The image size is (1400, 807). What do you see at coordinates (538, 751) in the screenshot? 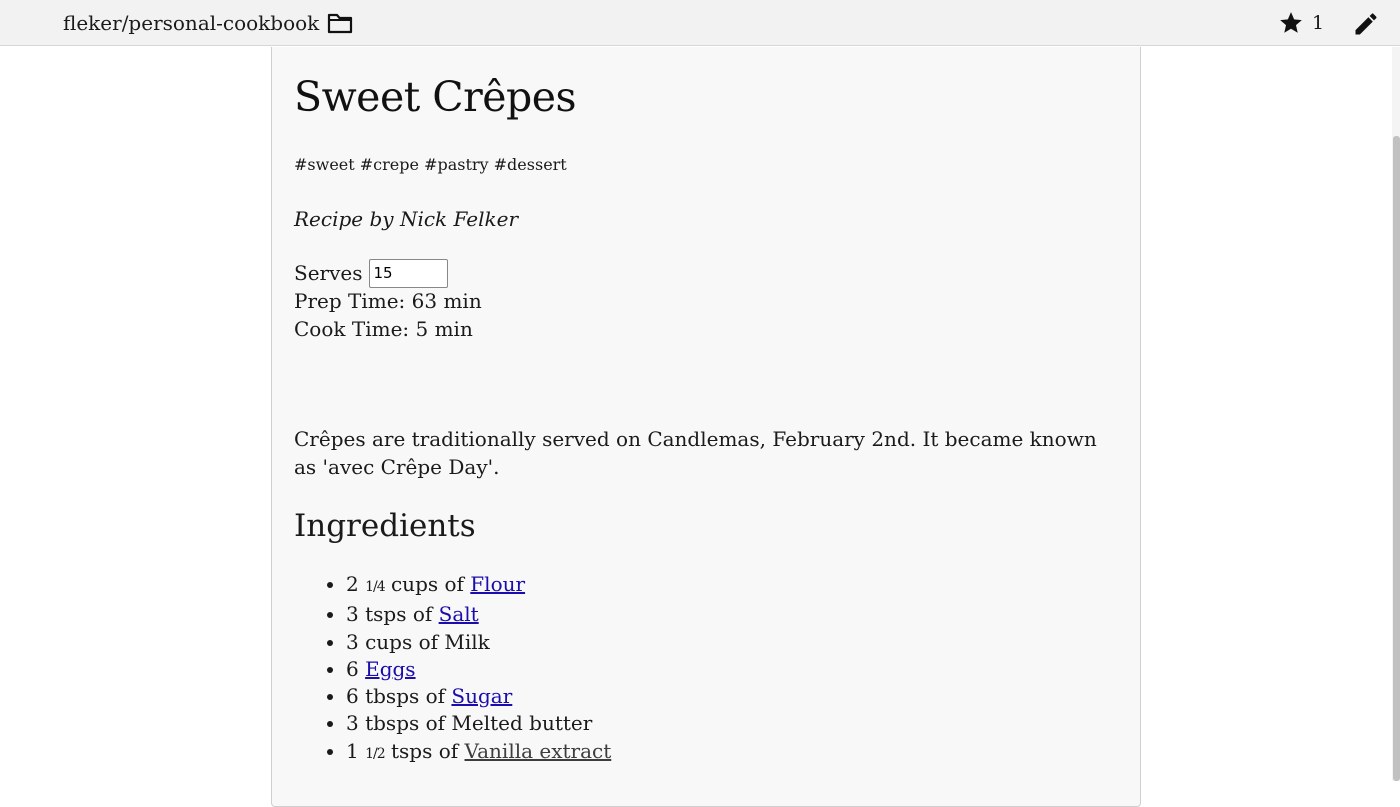
I see `ingredient-link-vanilla-extract: Vanilla extract` at bounding box center [538, 751].